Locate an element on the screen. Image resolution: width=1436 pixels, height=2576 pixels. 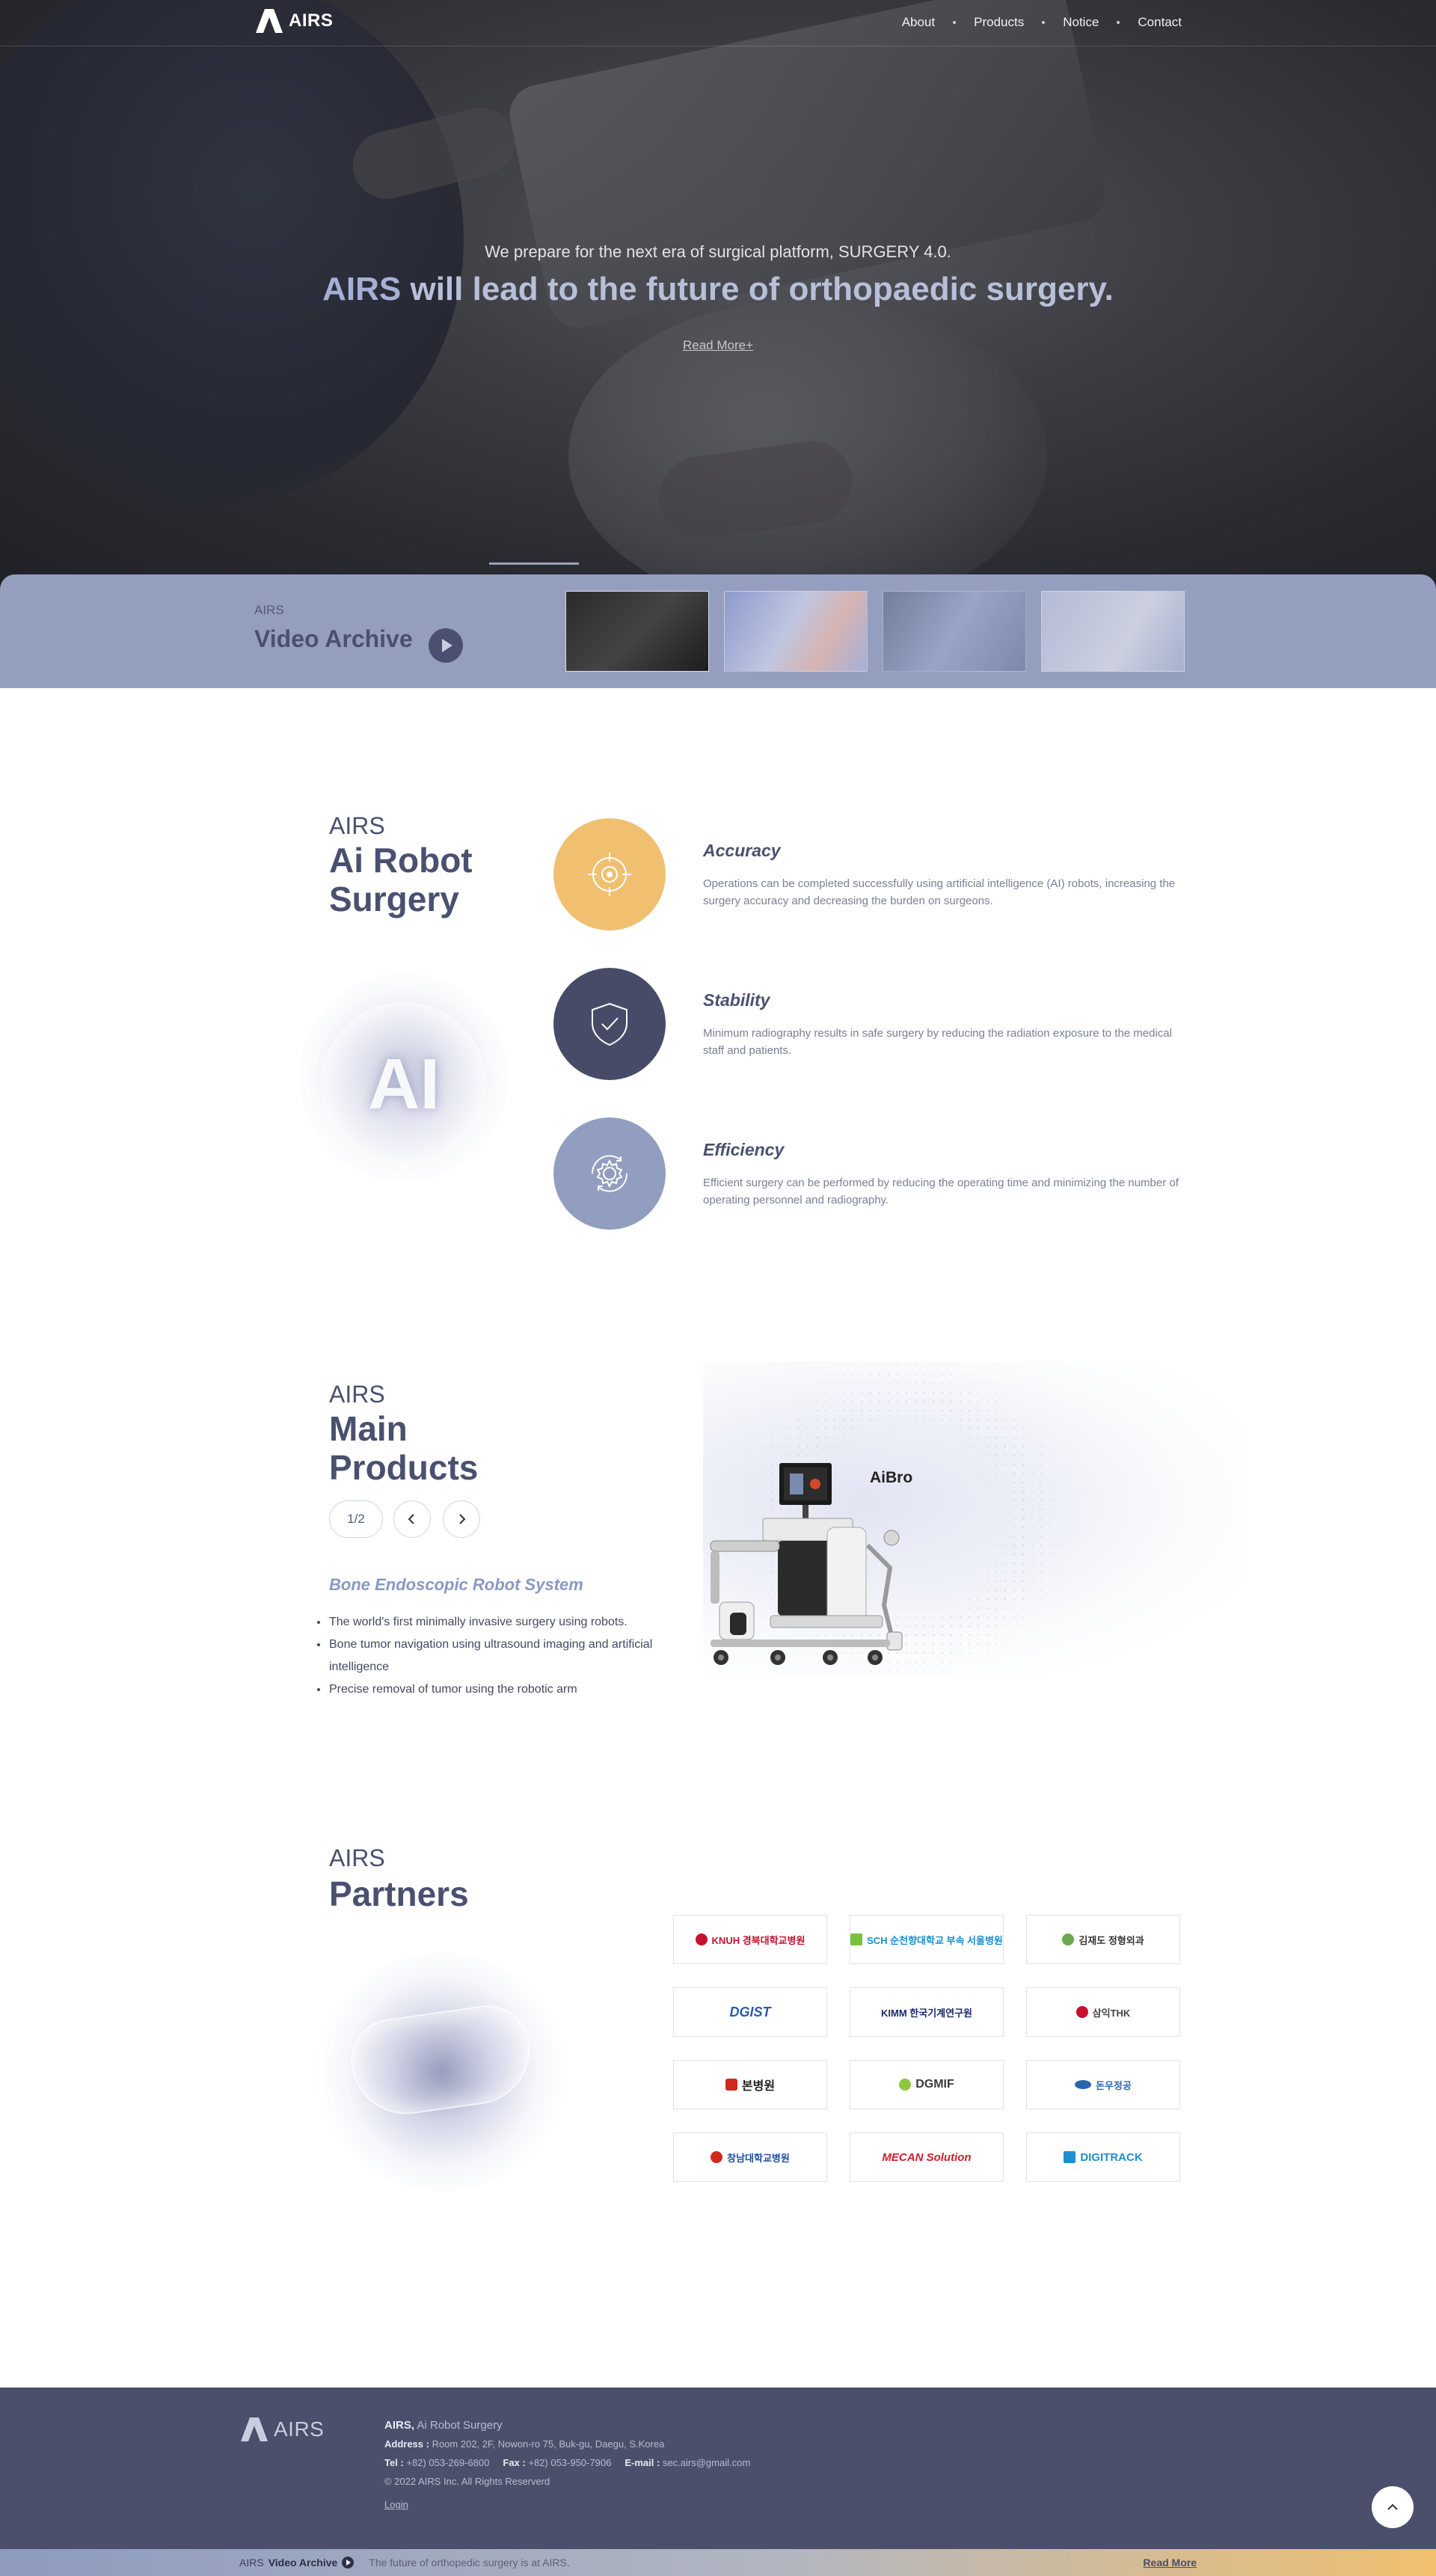
logo-text: AIRS is located at coordinates (311, 20).